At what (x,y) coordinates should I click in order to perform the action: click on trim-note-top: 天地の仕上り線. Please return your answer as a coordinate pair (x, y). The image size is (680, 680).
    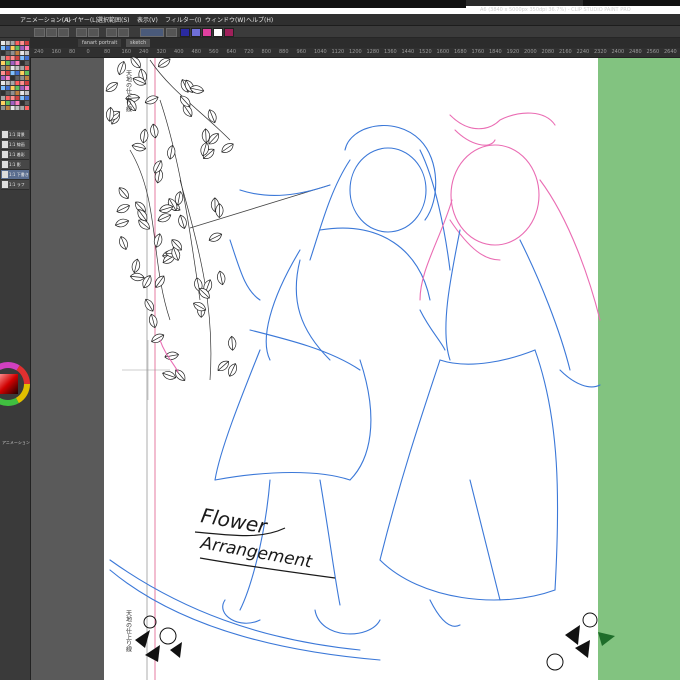
    Looking at the image, I should click on (128, 91).